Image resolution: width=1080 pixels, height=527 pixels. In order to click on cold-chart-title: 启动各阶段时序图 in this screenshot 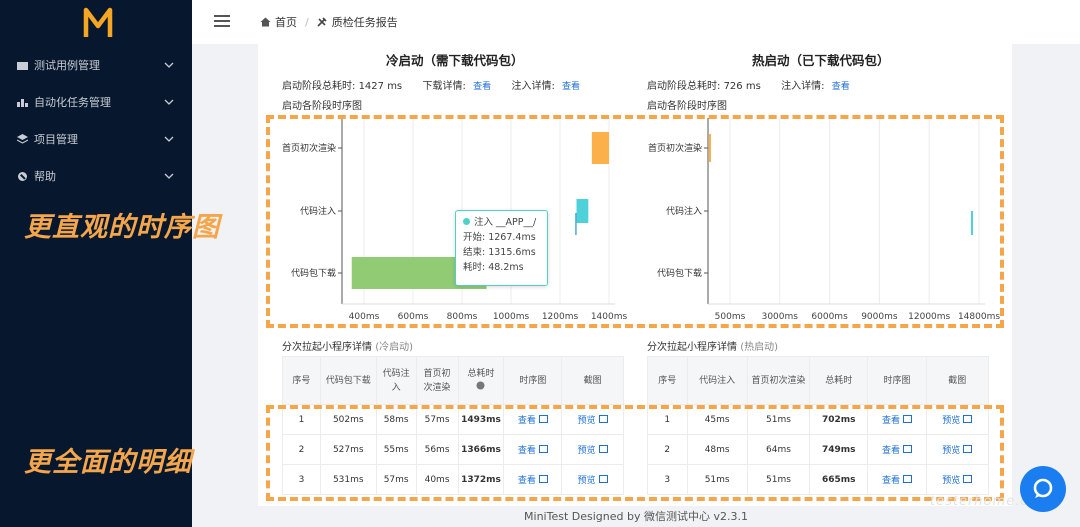, I will do `click(322, 106)`.